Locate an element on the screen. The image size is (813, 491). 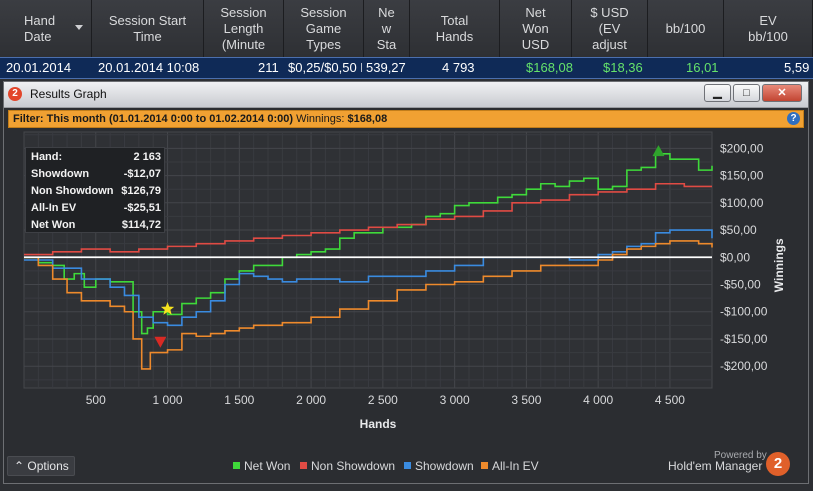
tooltip-showdown: Showdown -$12,07 is located at coordinates (96, 176).